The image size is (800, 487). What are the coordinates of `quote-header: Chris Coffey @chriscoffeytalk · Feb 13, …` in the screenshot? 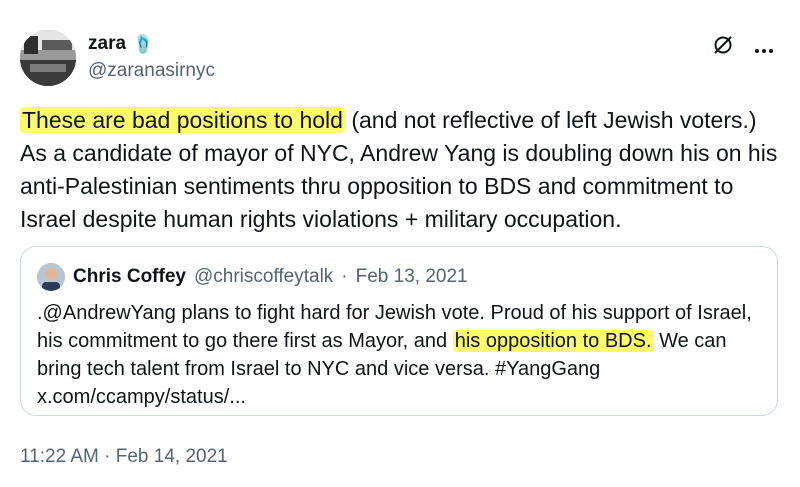 It's located at (252, 277).